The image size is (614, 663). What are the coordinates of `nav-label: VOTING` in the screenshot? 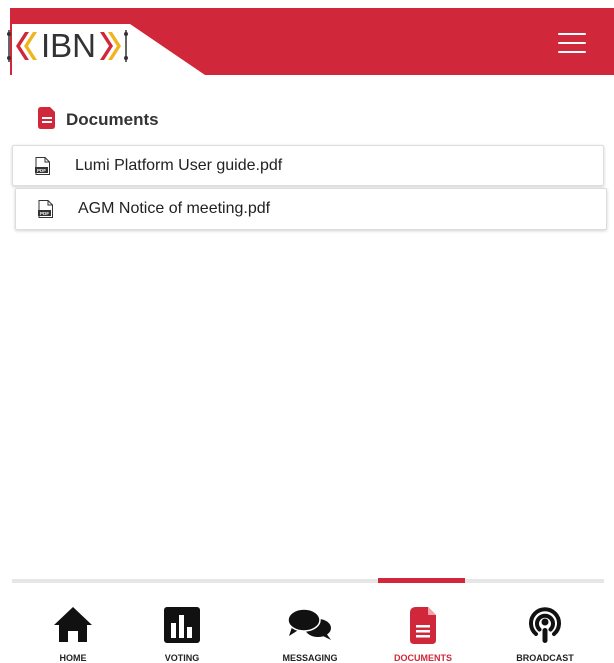 It's located at (182, 658).